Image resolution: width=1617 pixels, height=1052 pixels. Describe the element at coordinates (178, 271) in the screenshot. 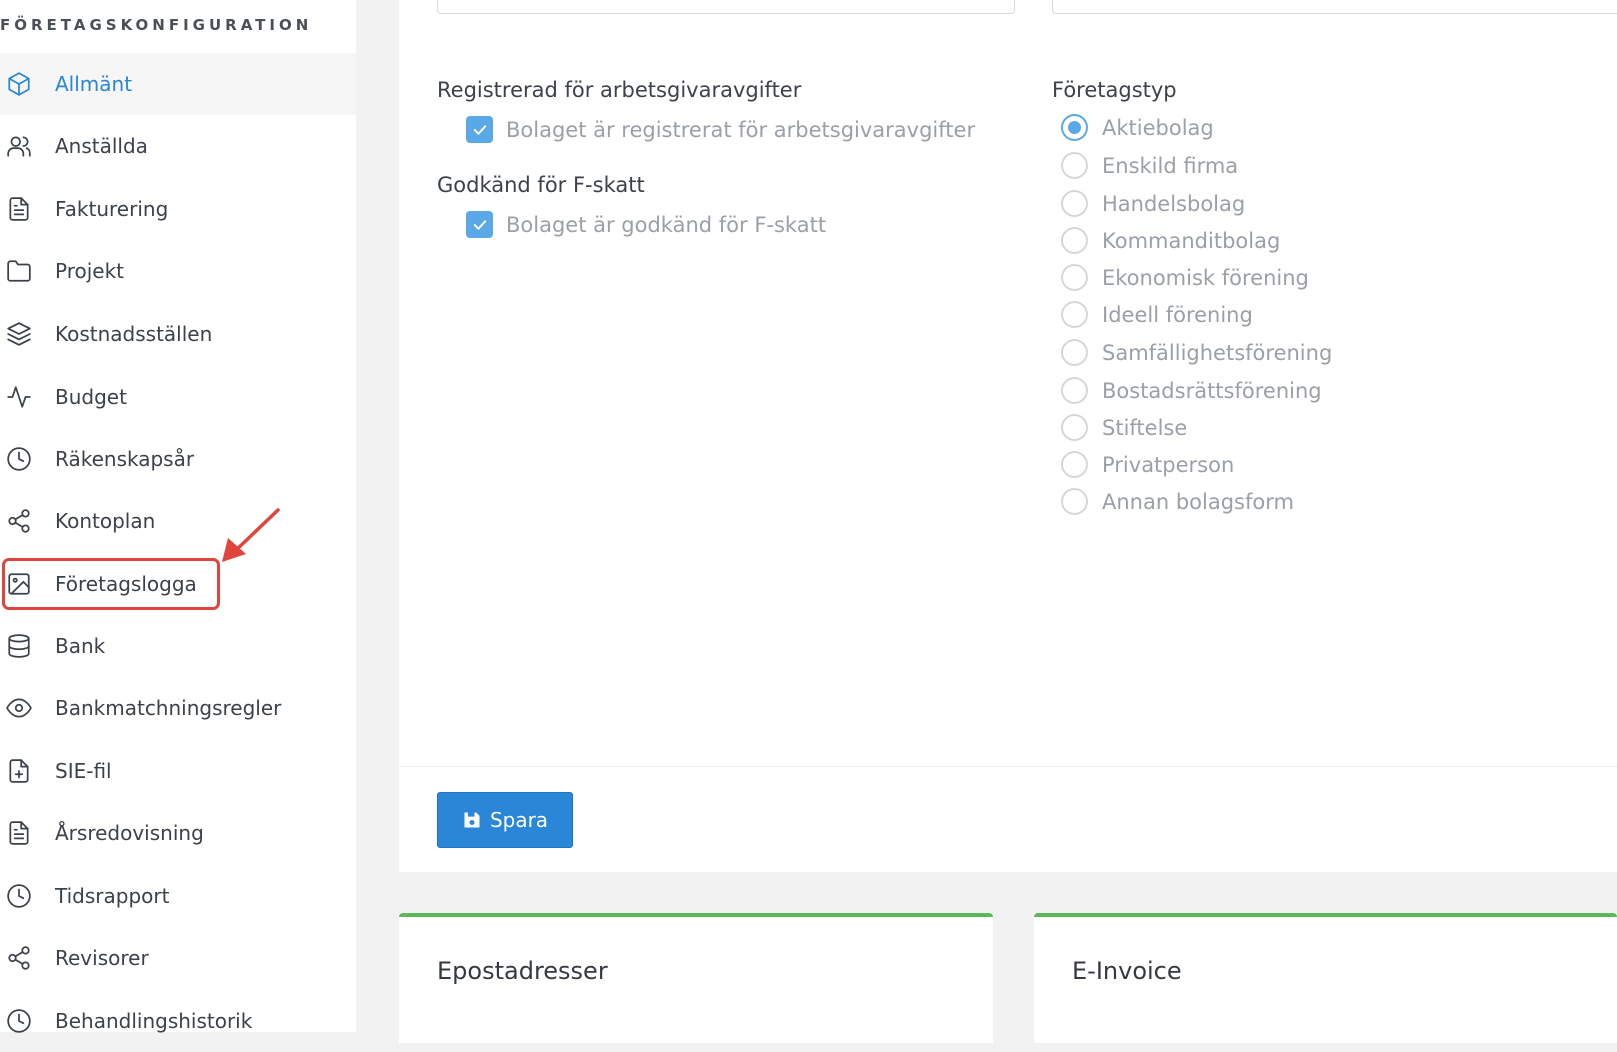

I see `sidebar-item-projekt: Projekt` at that location.